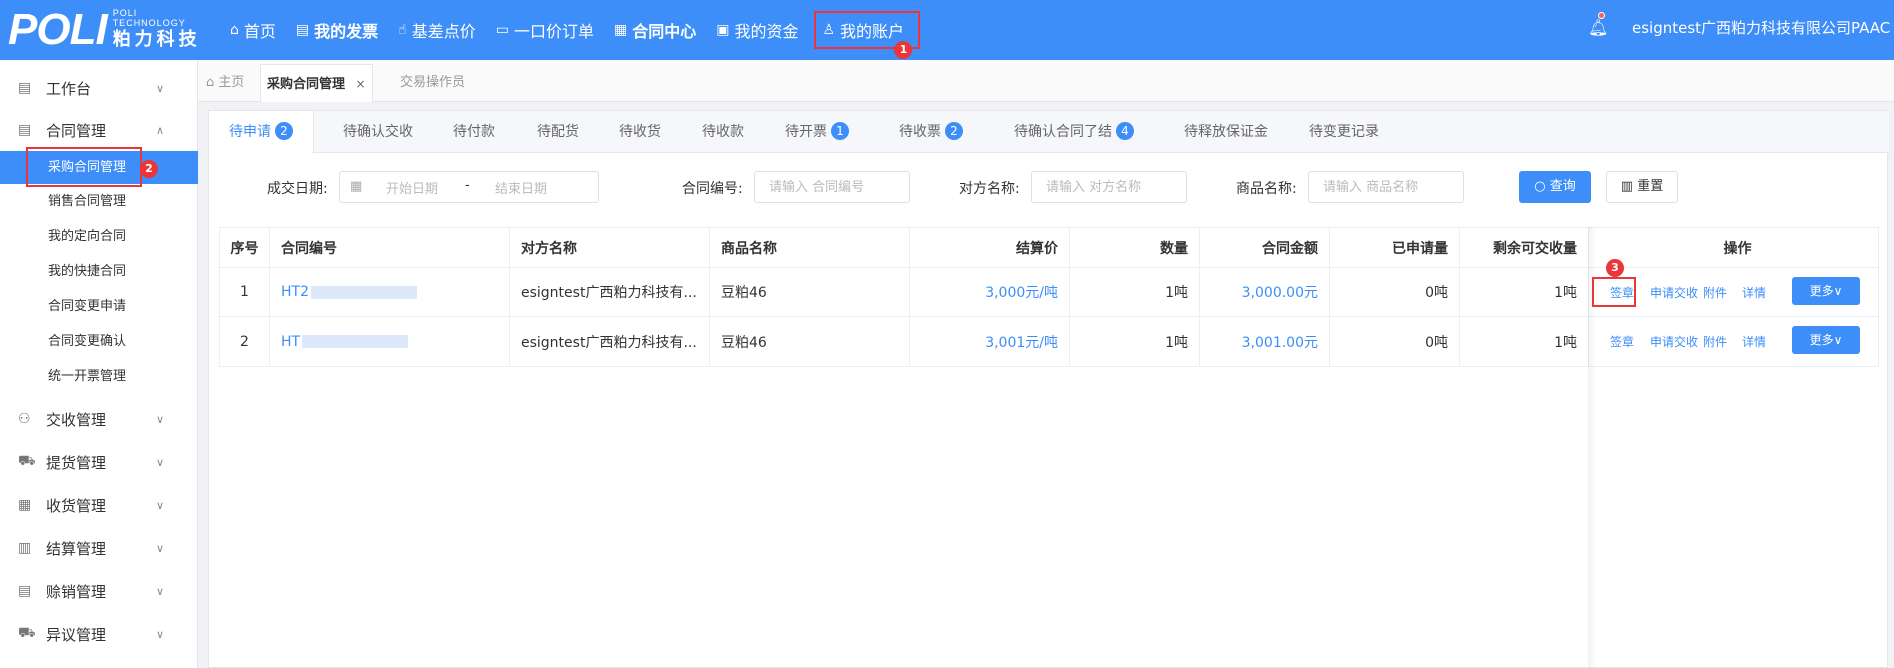 Image resolution: width=1894 pixels, height=668 pixels. Describe the element at coordinates (810, 292) in the screenshot. I see `product-name: 豆粕46` at that location.